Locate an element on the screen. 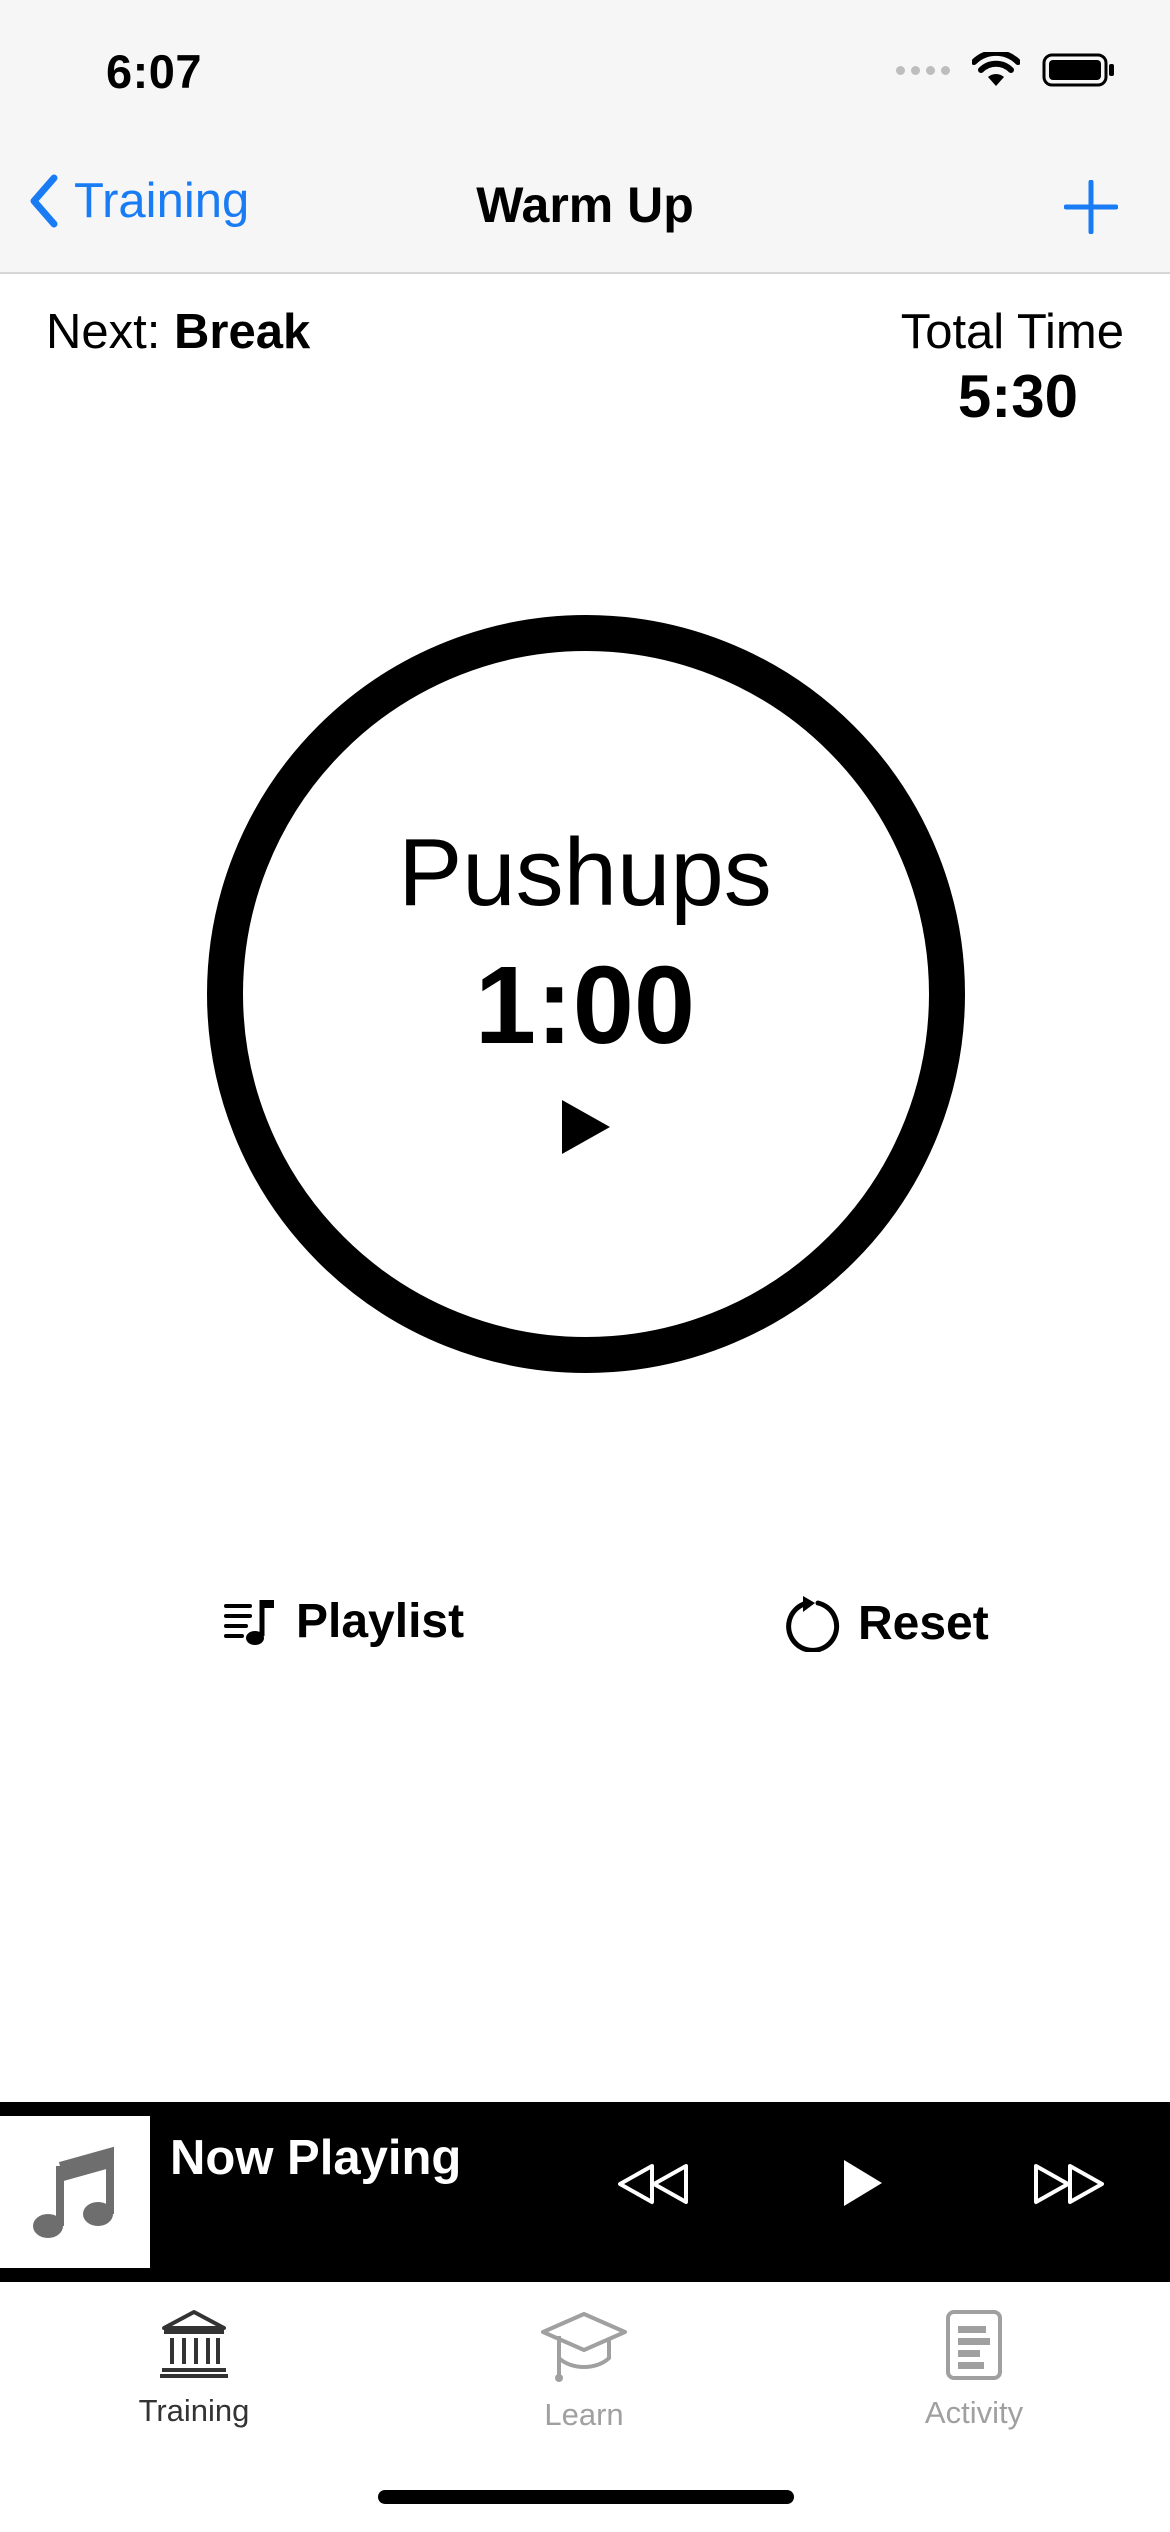 This screenshot has width=1170, height=2532. rewind-button is located at coordinates (653, 2186).